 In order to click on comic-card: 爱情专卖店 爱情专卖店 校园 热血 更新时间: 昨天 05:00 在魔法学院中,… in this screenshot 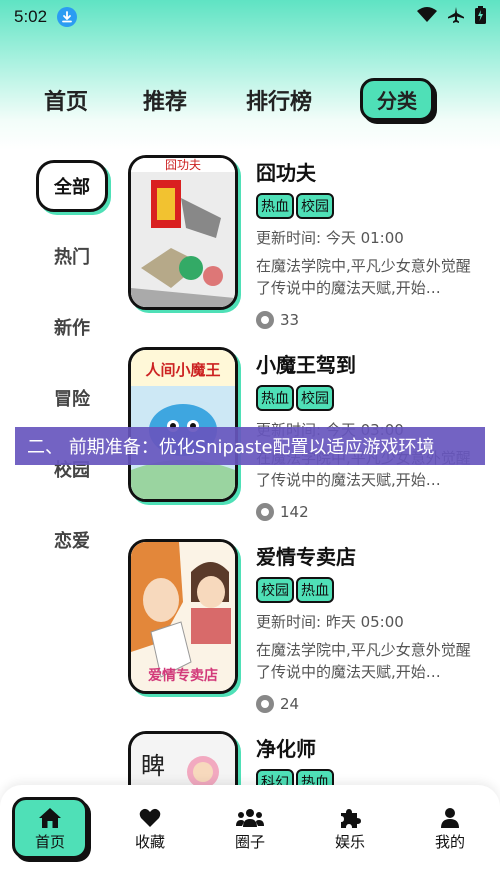, I will do `click(303, 629)`.